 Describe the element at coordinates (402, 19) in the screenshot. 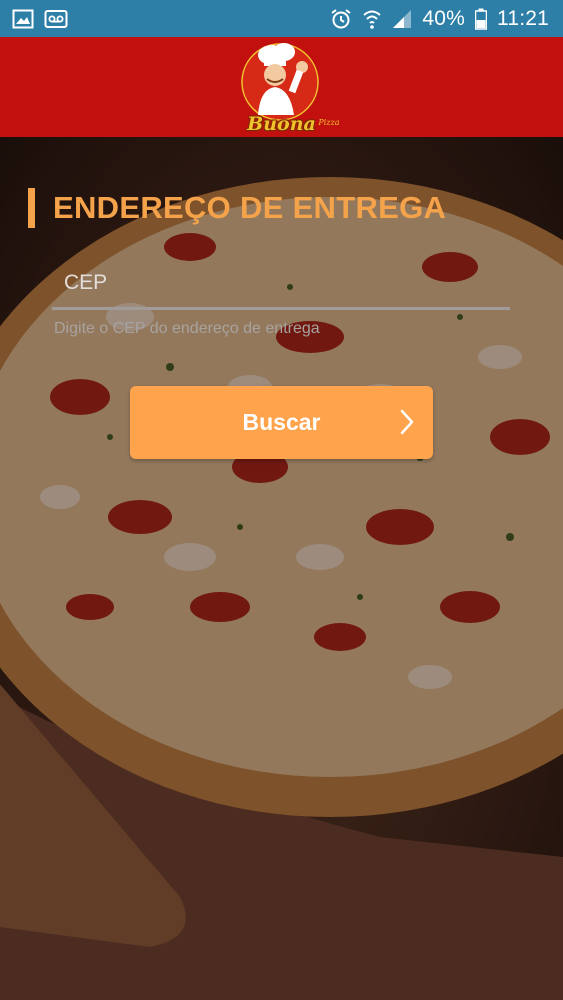

I see `signal-icon` at that location.